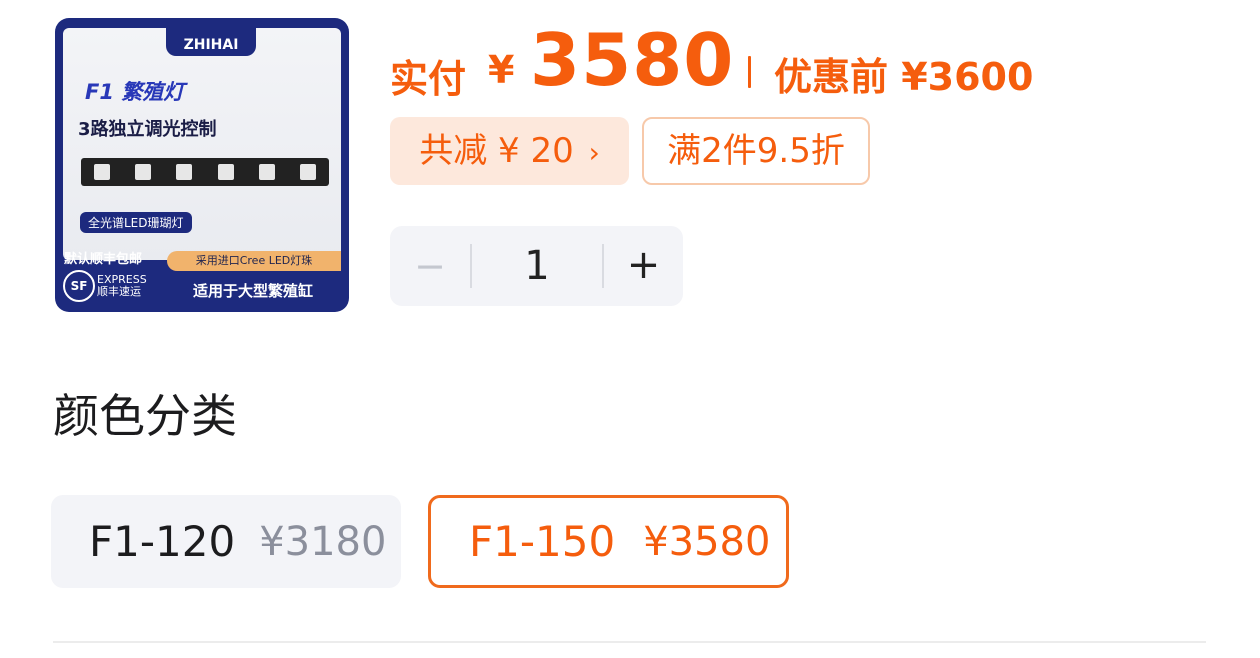 This screenshot has width=1260, height=658. What do you see at coordinates (205, 172) in the screenshot?
I see `led-strip-image` at bounding box center [205, 172].